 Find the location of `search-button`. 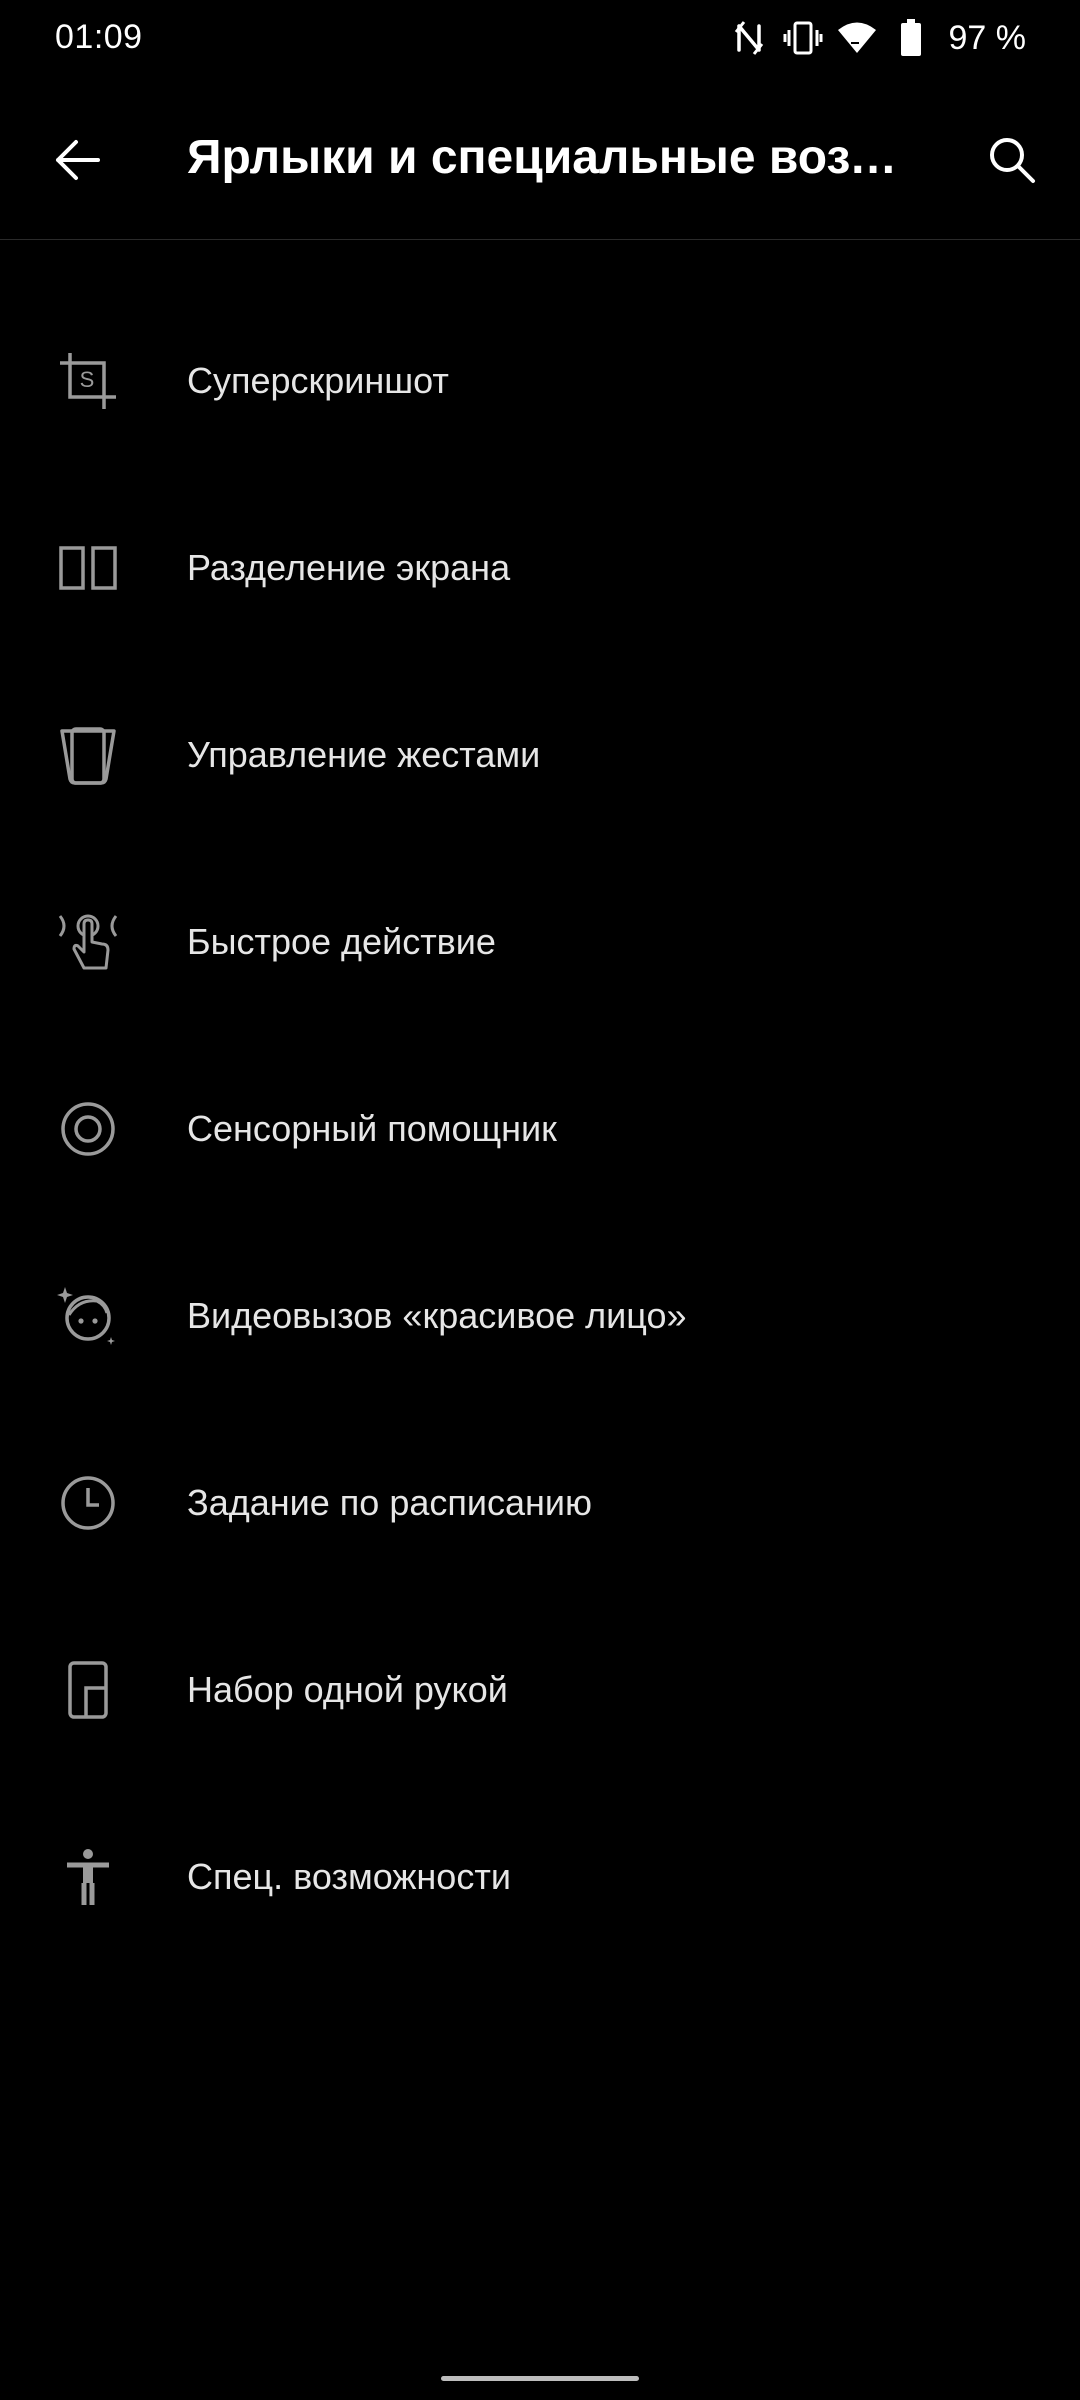

search-button is located at coordinates (1012, 160).